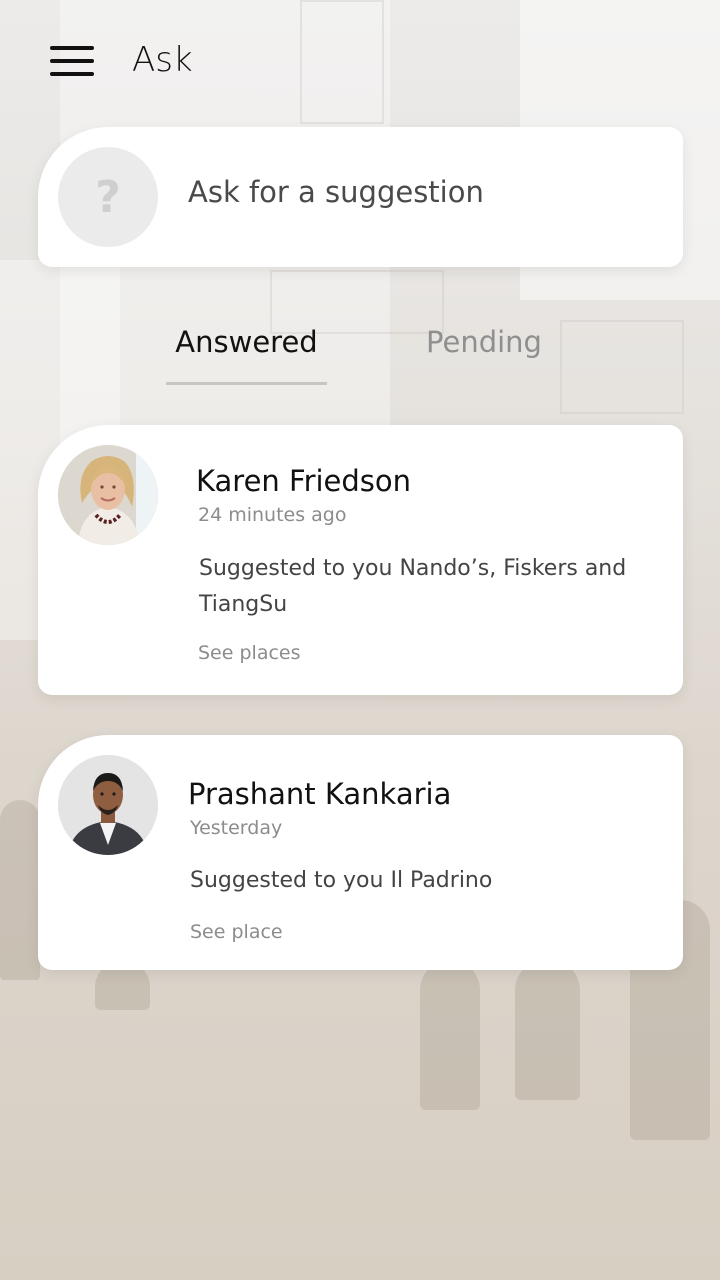 This screenshot has height=1280, width=720. I want to click on ask-suggestion-card: ? Ask for a suggestion, so click(360, 197).